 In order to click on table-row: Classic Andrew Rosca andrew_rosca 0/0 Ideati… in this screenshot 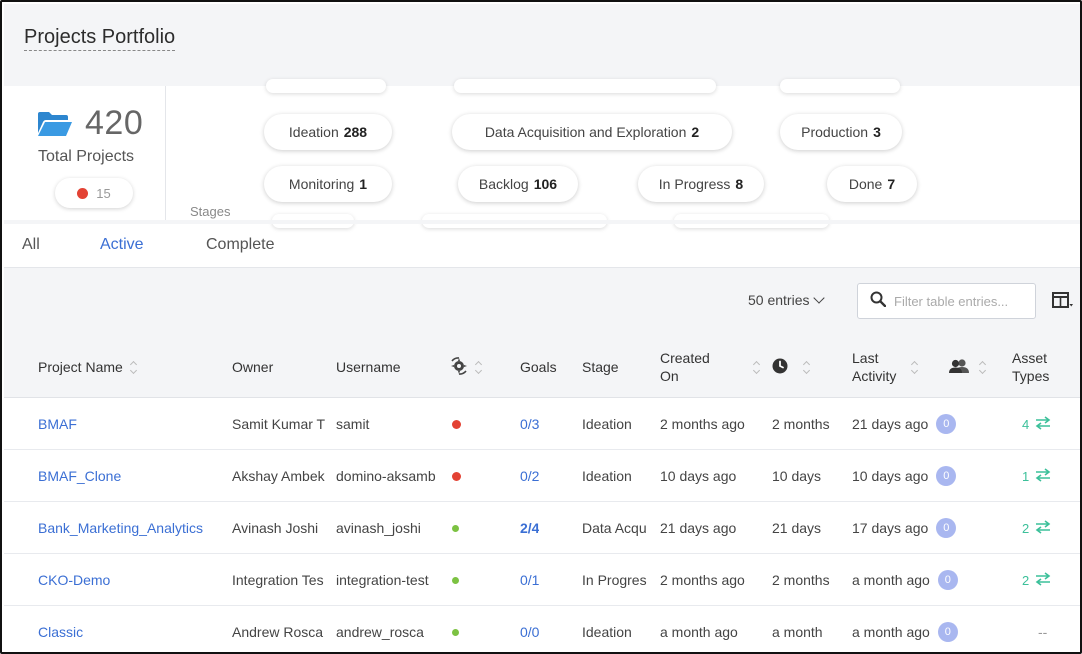, I will do `click(542, 629)`.